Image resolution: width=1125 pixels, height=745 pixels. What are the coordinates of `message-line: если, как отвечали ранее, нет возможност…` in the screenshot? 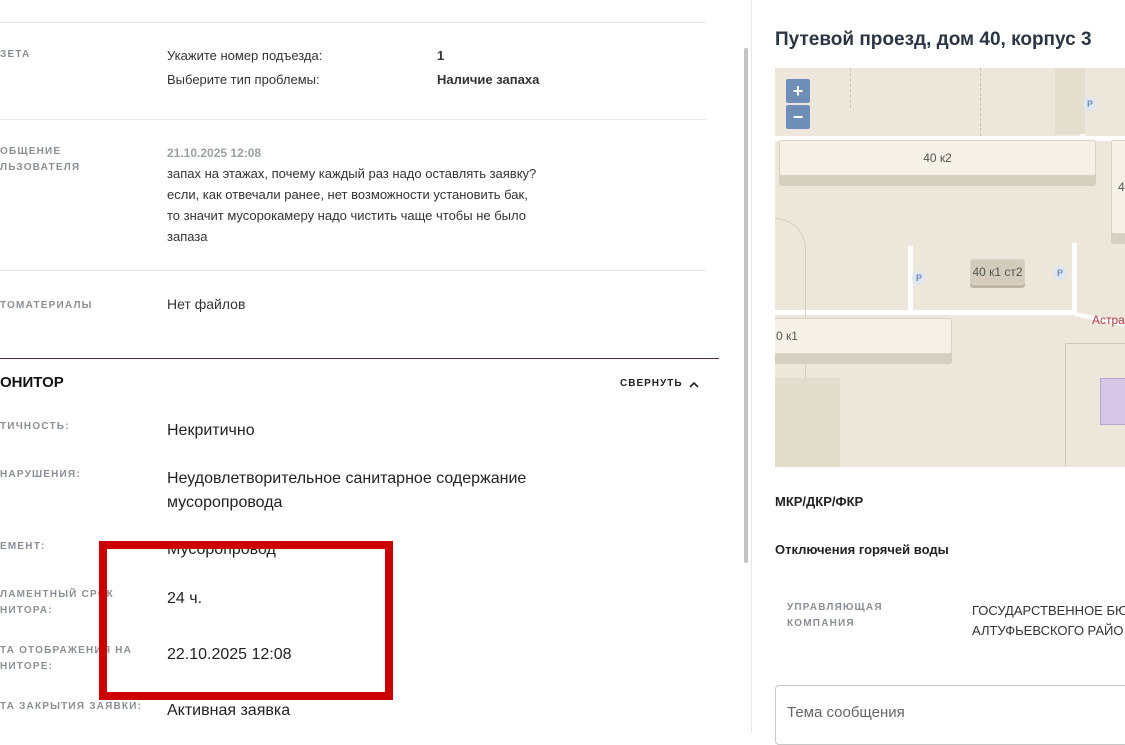 It's located at (347, 194).